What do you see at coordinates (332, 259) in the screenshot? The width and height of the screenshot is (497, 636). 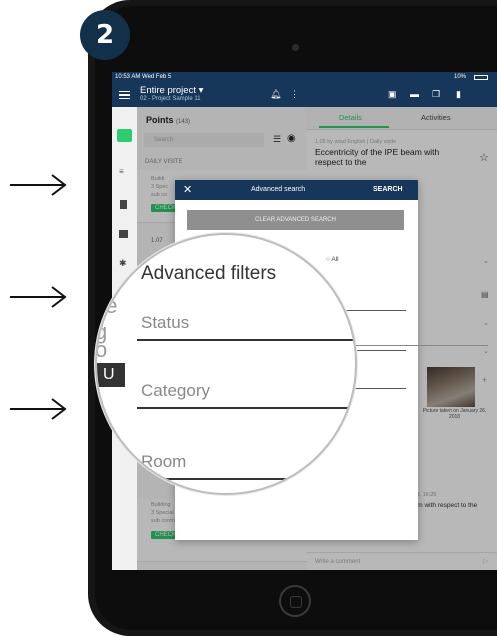 I see `radio-all: ○ All` at bounding box center [332, 259].